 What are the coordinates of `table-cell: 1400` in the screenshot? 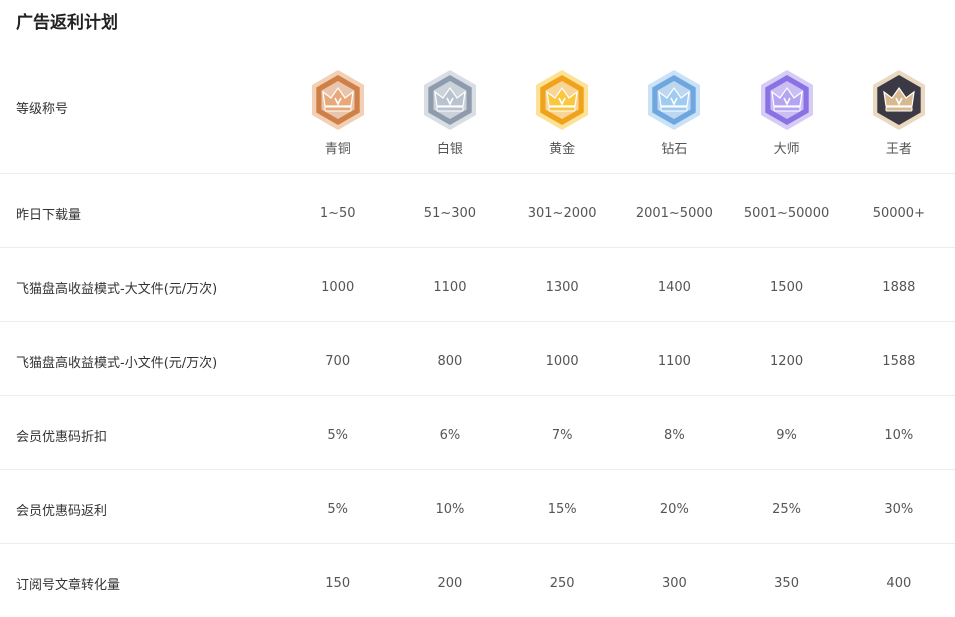 It's located at (674, 284).